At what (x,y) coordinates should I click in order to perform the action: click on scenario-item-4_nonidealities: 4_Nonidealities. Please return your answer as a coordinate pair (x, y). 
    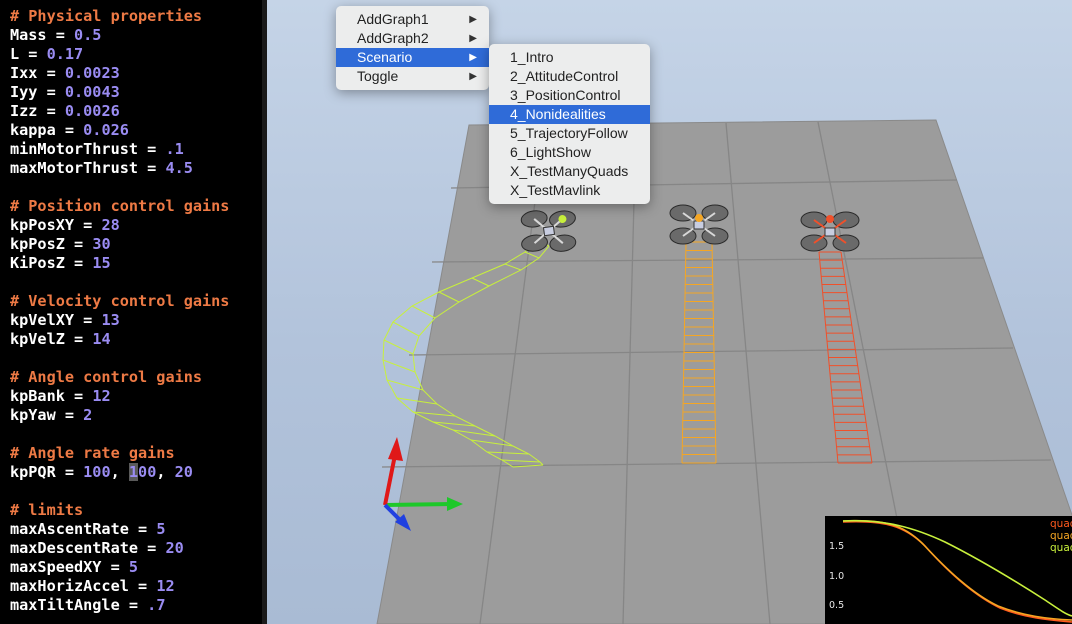
    Looking at the image, I should click on (569, 114).